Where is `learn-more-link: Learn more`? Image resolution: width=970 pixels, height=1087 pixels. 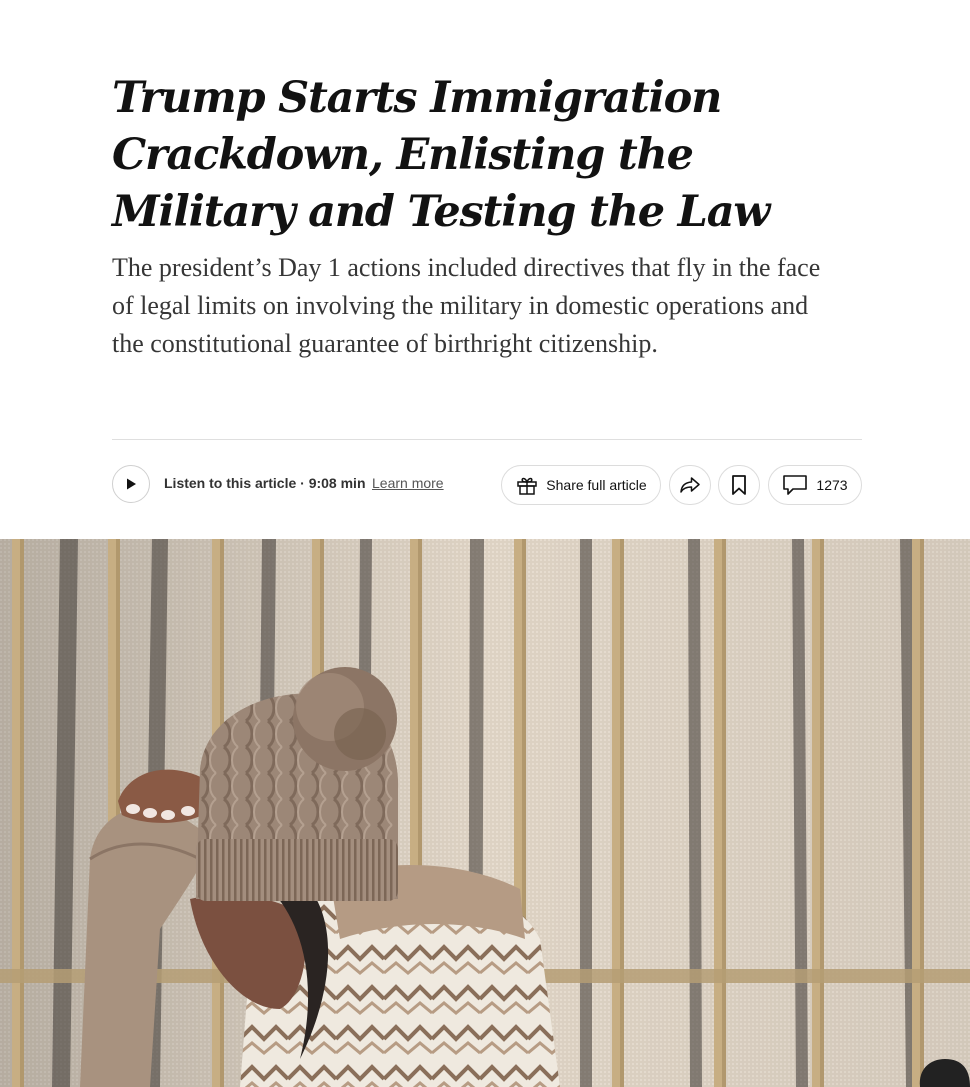
learn-more-link: Learn more is located at coordinates (408, 483).